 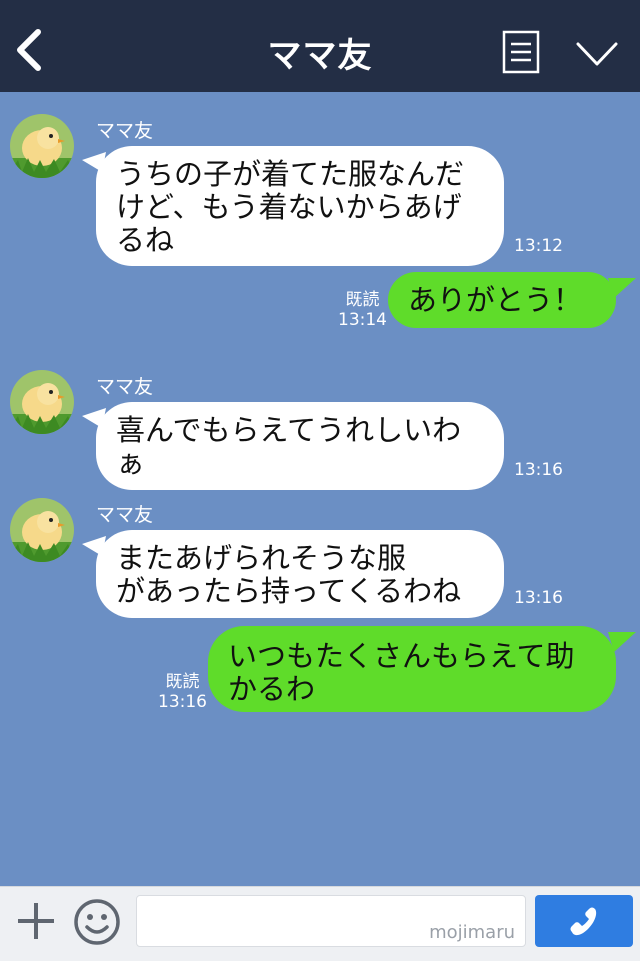 I want to click on phone-icon, so click(x=583, y=921).